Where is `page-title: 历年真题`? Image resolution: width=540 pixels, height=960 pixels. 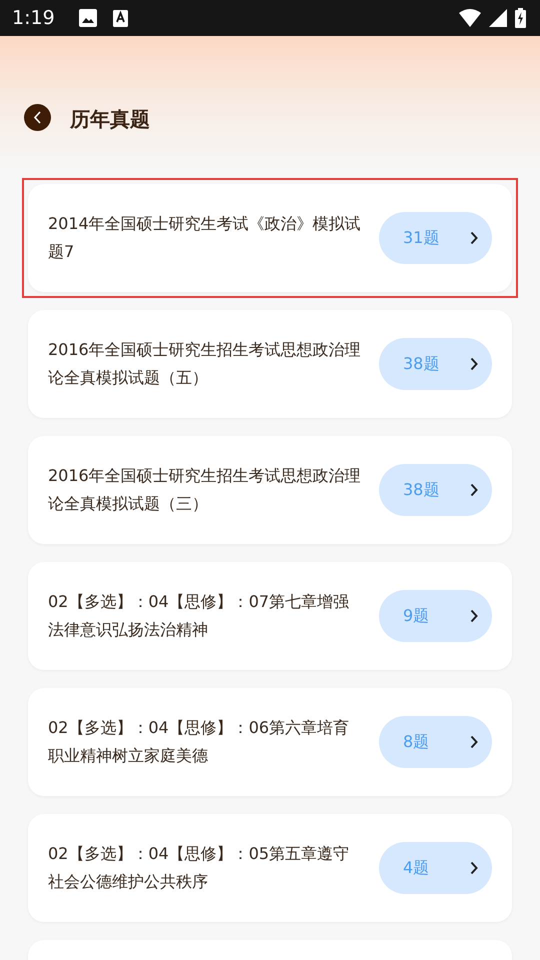 page-title: 历年真题 is located at coordinates (110, 119).